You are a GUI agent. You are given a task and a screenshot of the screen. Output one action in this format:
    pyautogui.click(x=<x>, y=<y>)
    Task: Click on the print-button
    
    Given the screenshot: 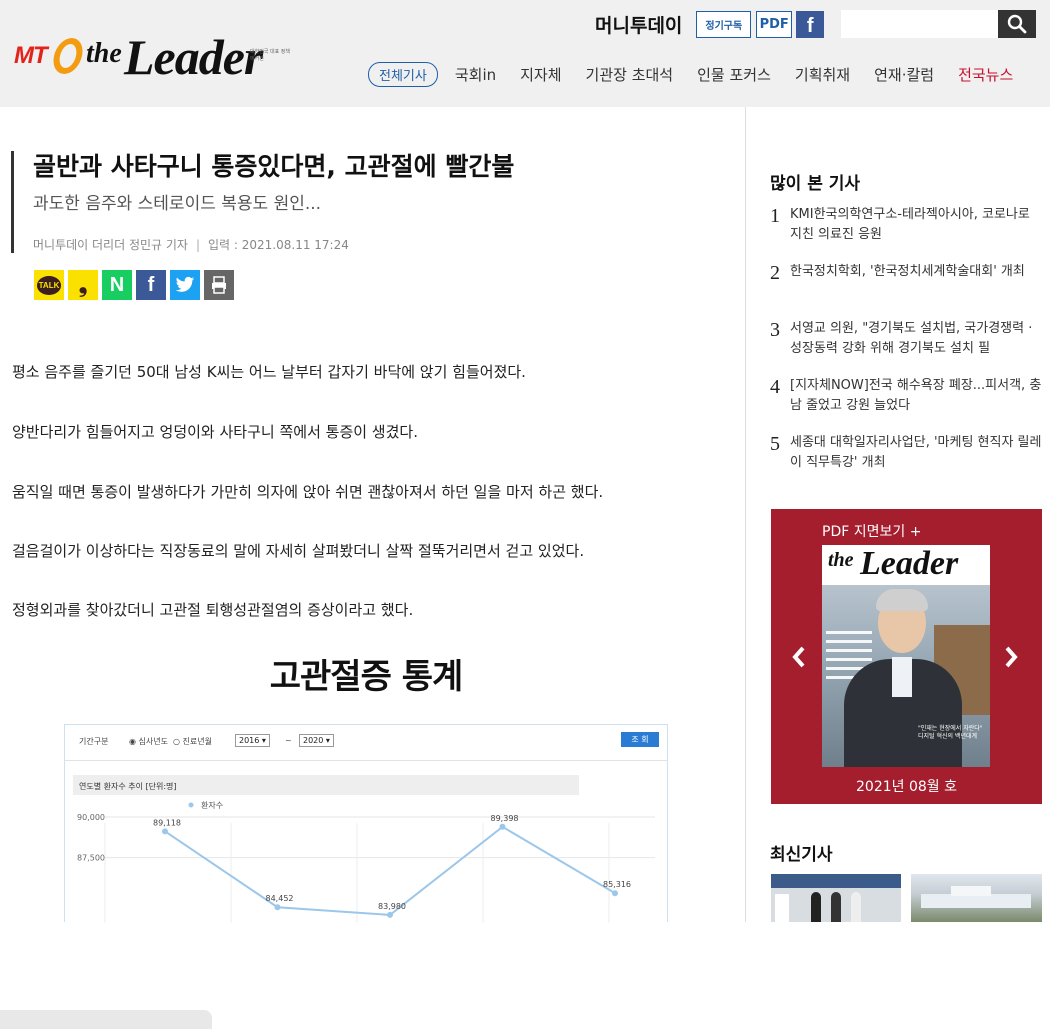 What is the action you would take?
    pyautogui.click(x=219, y=285)
    